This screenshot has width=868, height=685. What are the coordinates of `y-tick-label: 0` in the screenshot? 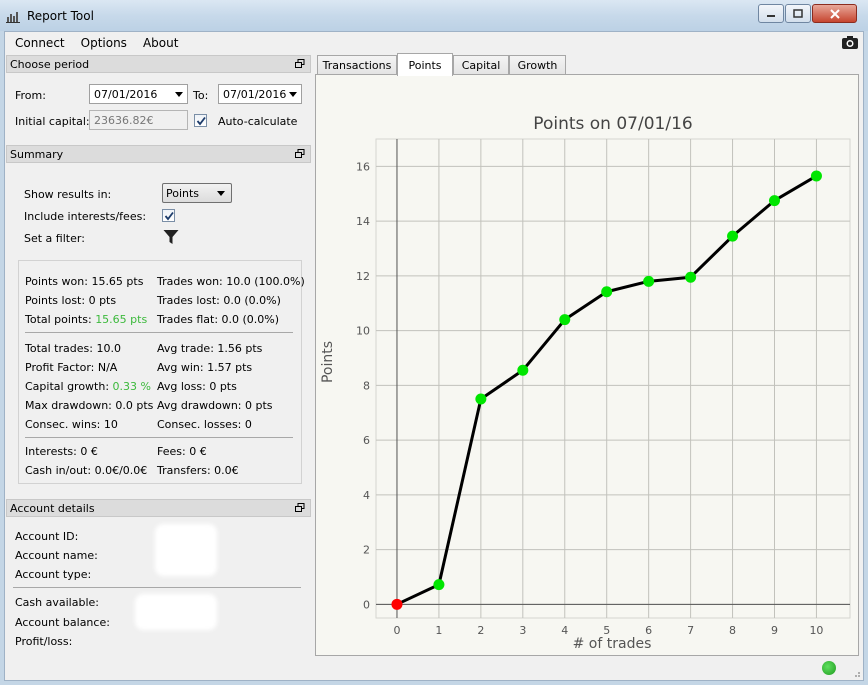 It's located at (366, 604).